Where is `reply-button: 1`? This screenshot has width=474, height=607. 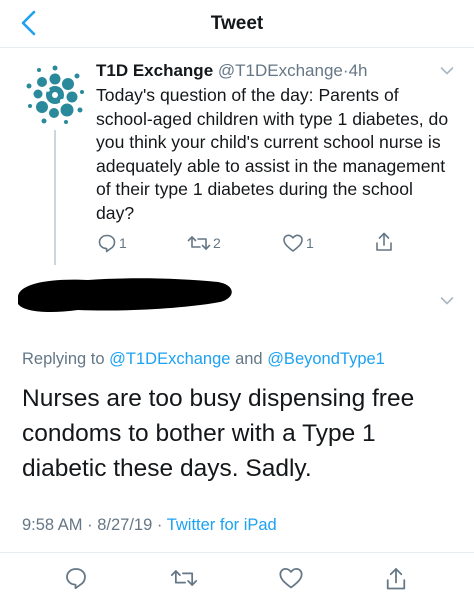
reply-button: 1 is located at coordinates (112, 243).